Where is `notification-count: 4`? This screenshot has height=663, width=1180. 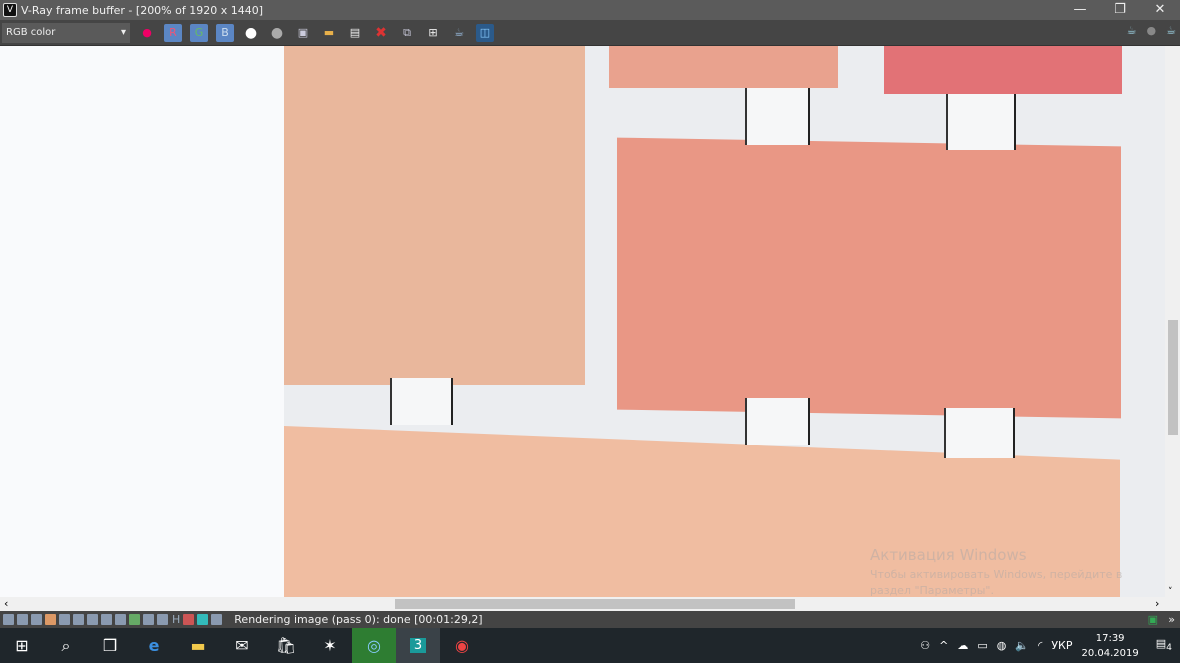
notification-count: 4 is located at coordinates (1169, 648).